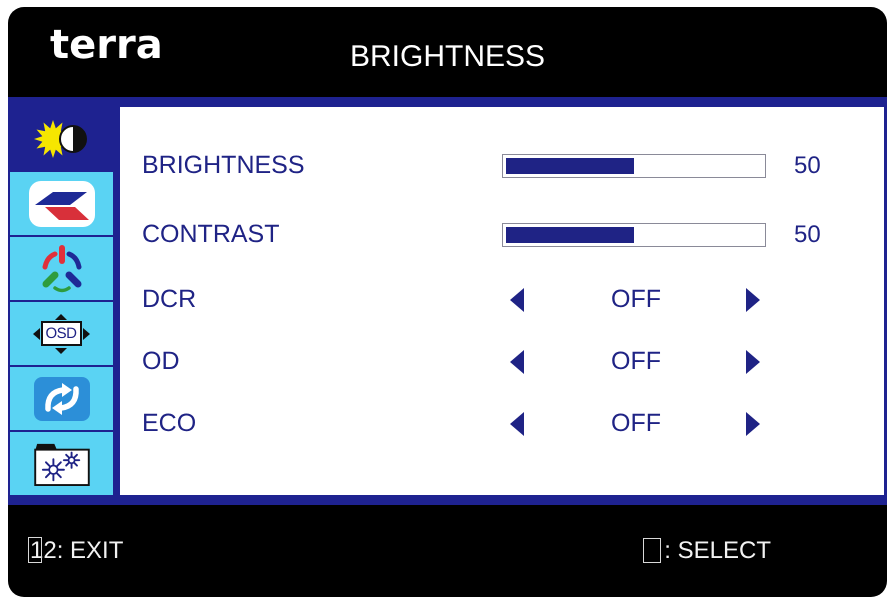  I want to click on sidebar-tab: OSD, so click(61, 332).